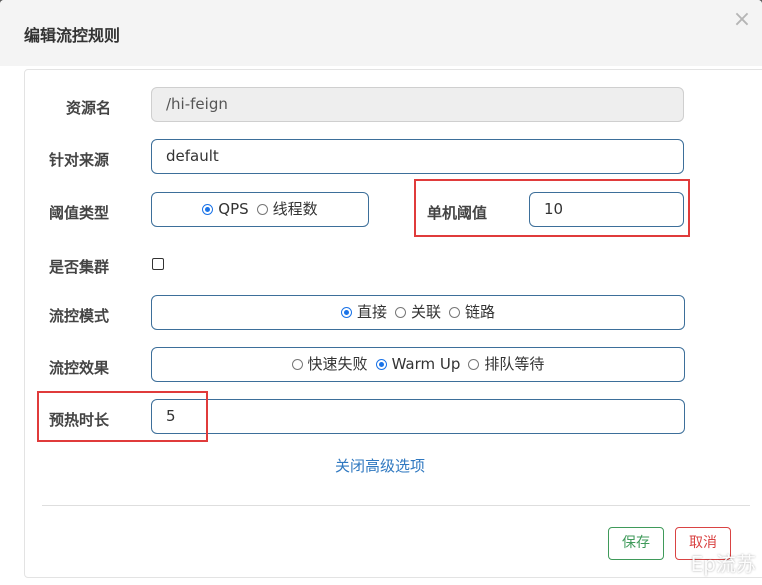  I want to click on threshold-type-option-qps: QPS, so click(225, 209).